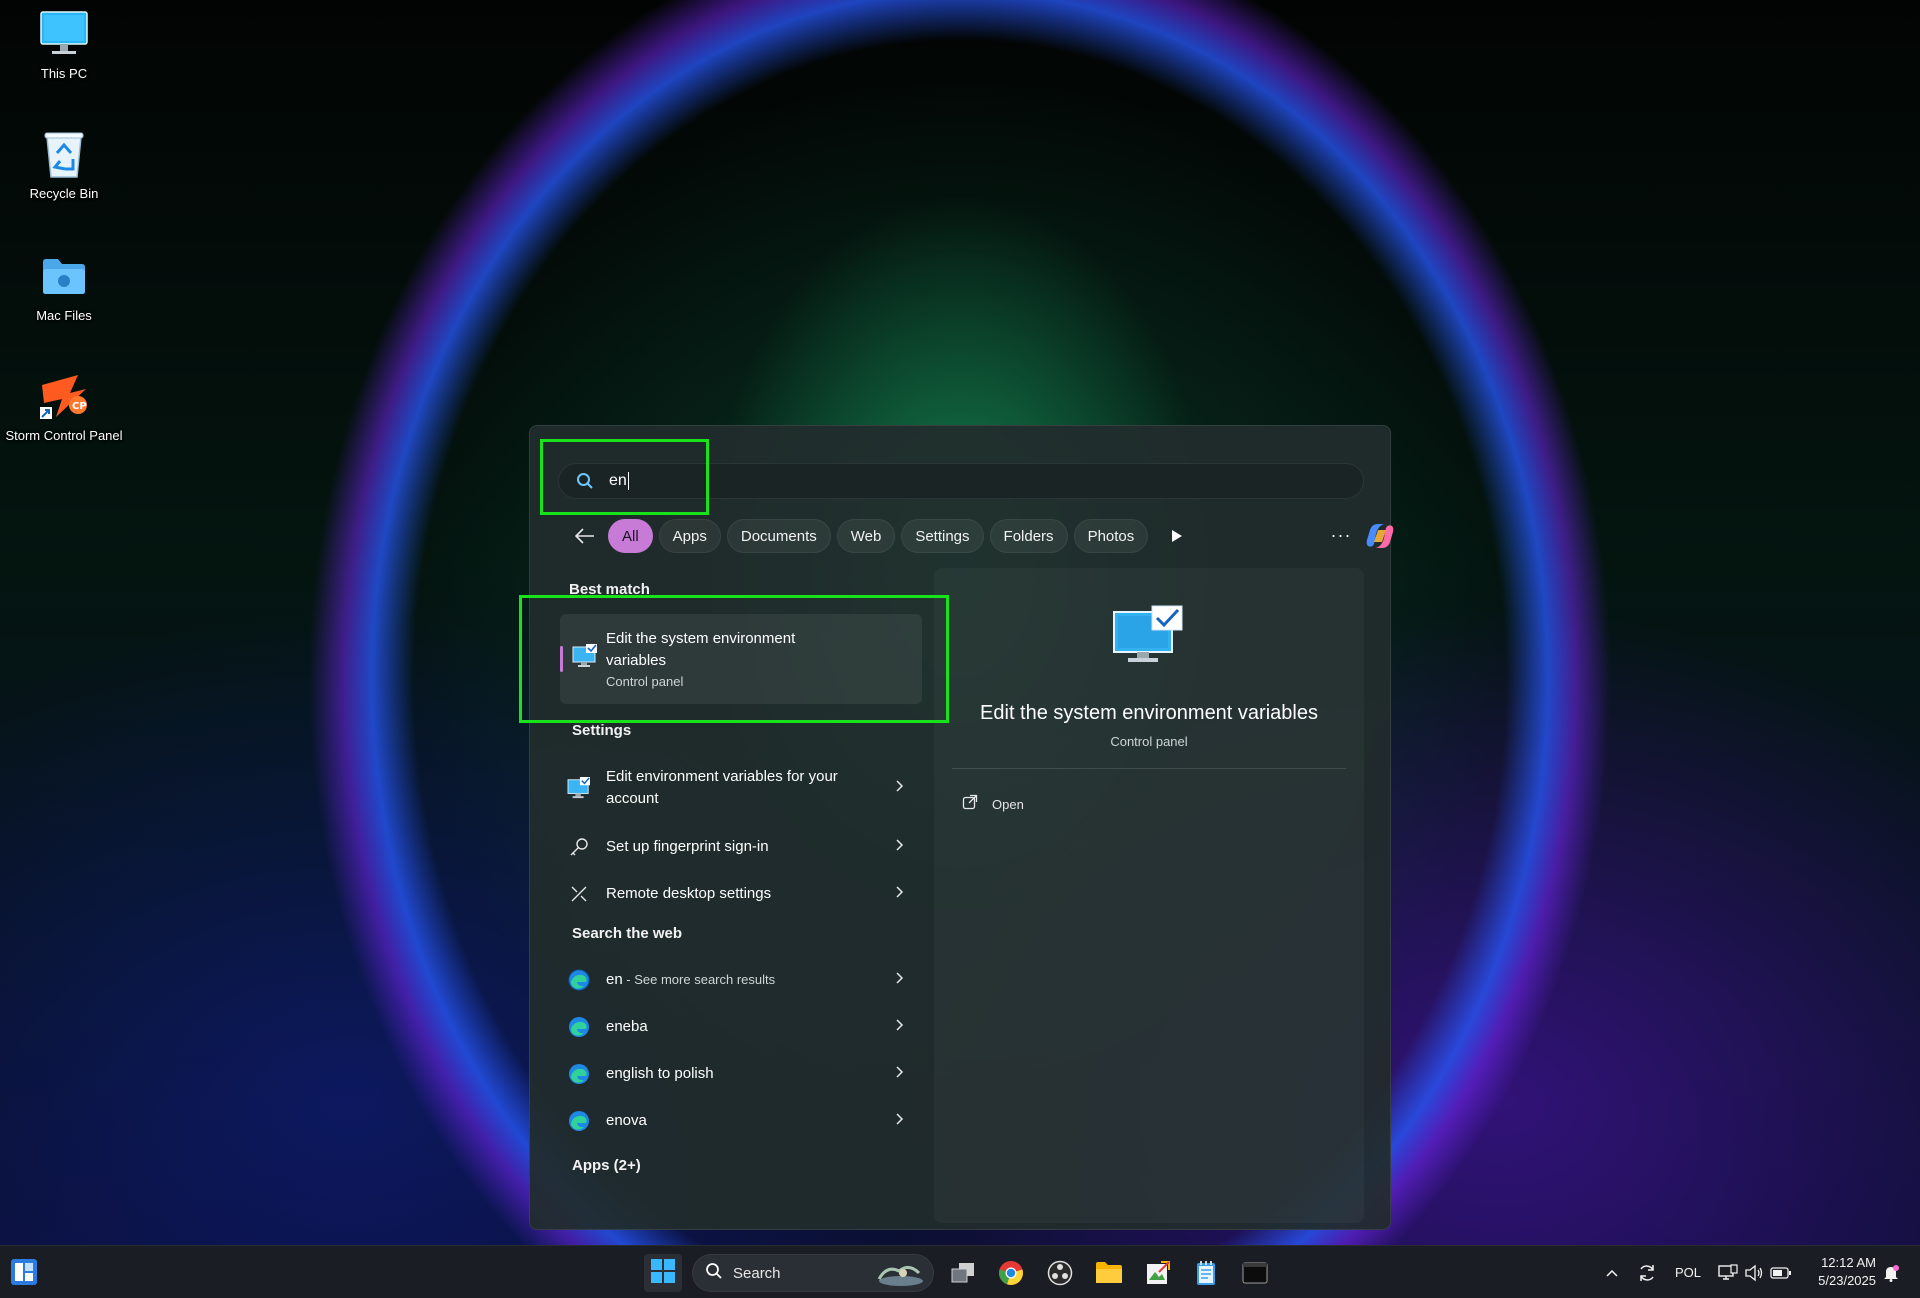 Image resolution: width=1920 pixels, height=1298 pixels. Describe the element at coordinates (64, 193) in the screenshot. I see `desktop-icon-label: Recycle Bin` at that location.